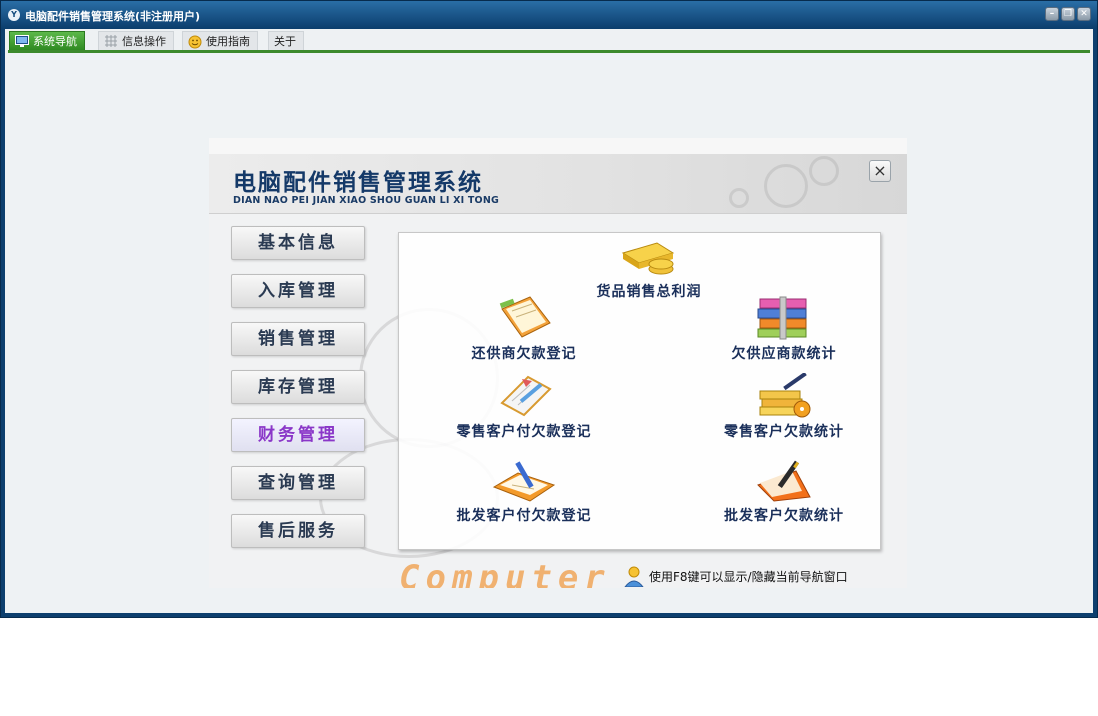 This screenshot has height=716, width=1098. Describe the element at coordinates (298, 435) in the screenshot. I see `nav-finance: 财务管理` at that location.